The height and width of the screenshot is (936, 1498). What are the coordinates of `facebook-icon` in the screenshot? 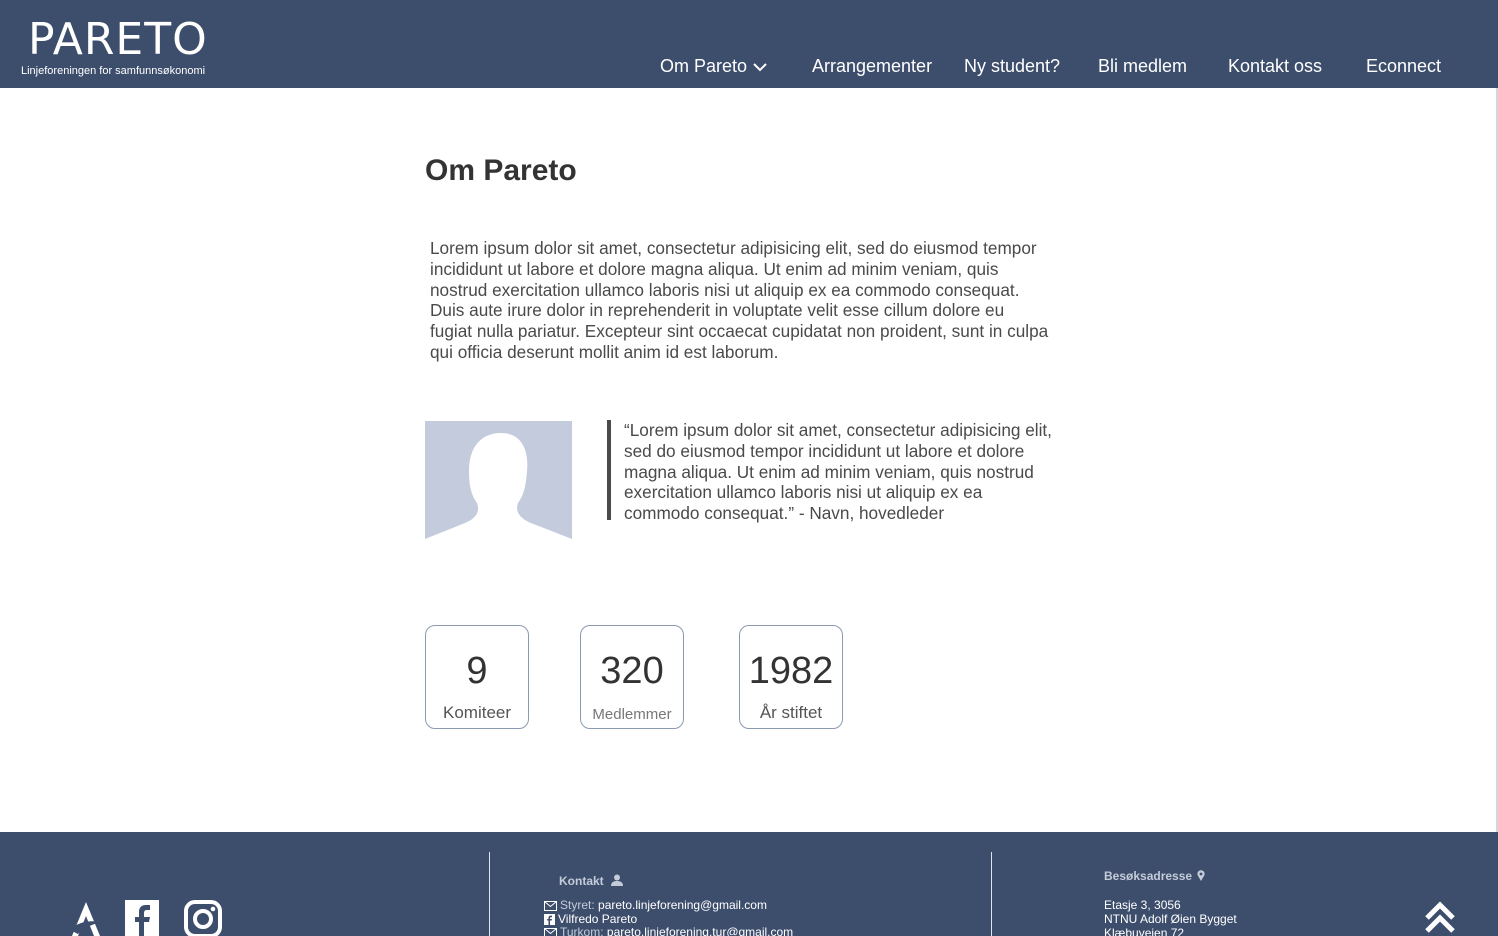 It's located at (142, 918).